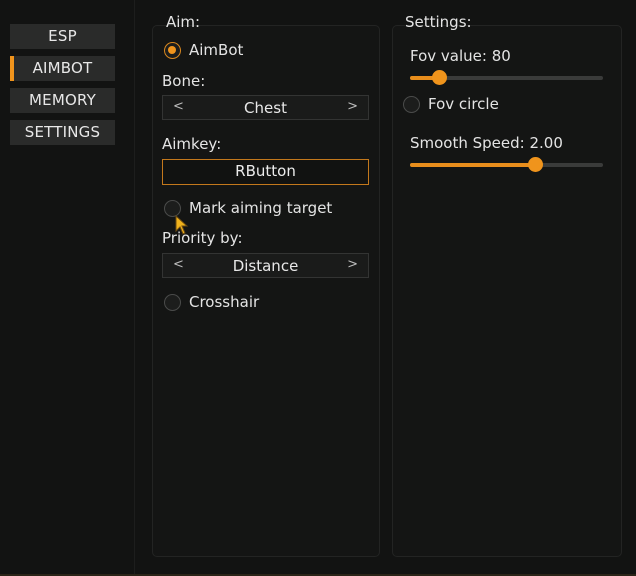  What do you see at coordinates (172, 50) in the screenshot?
I see `aimbot-radio` at bounding box center [172, 50].